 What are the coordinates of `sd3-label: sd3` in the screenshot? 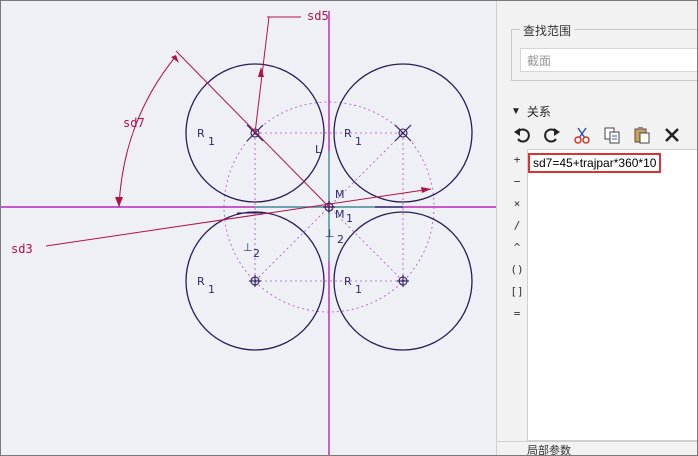 It's located at (22, 249).